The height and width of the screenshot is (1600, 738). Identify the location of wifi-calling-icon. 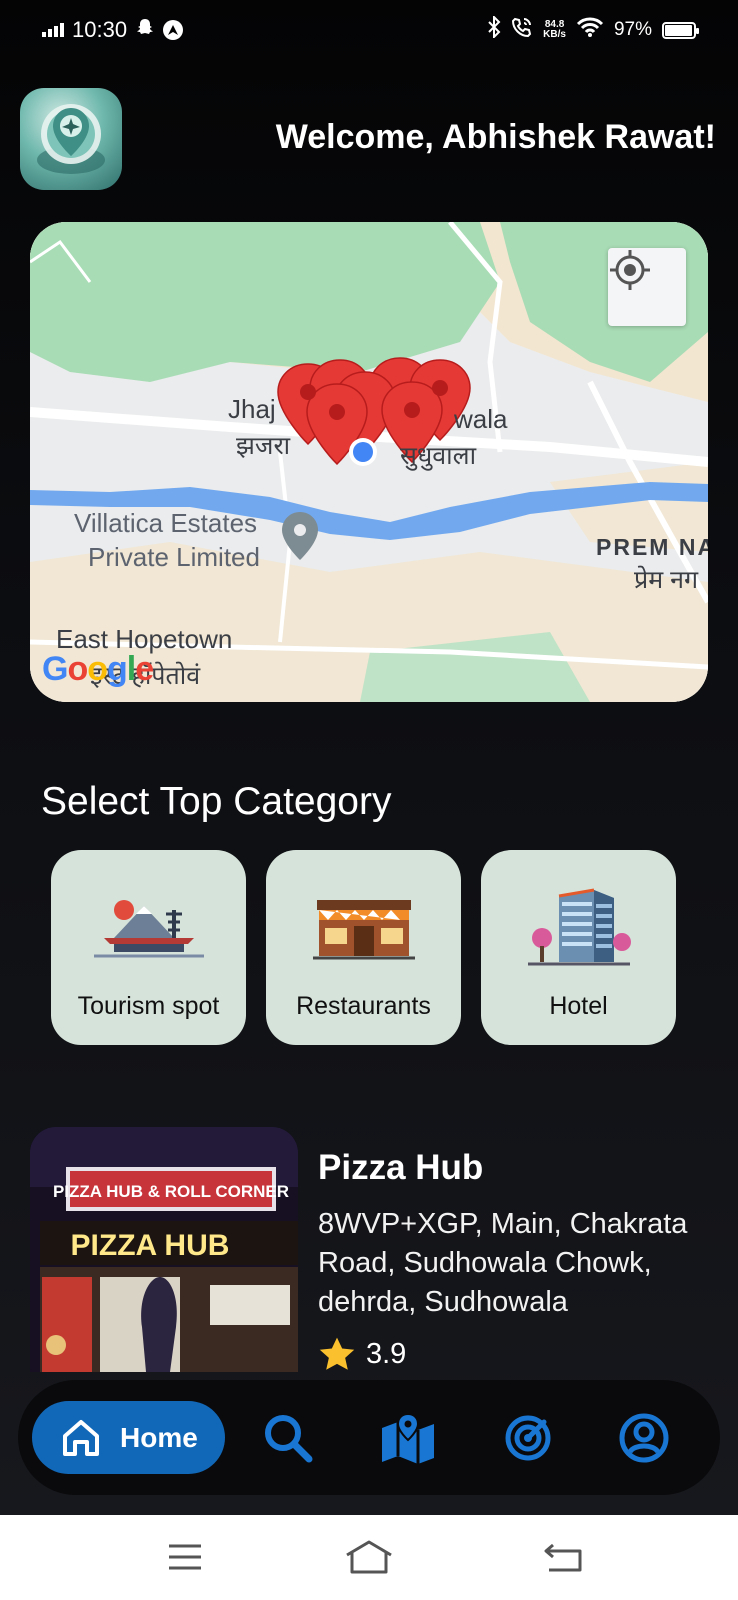
(522, 30).